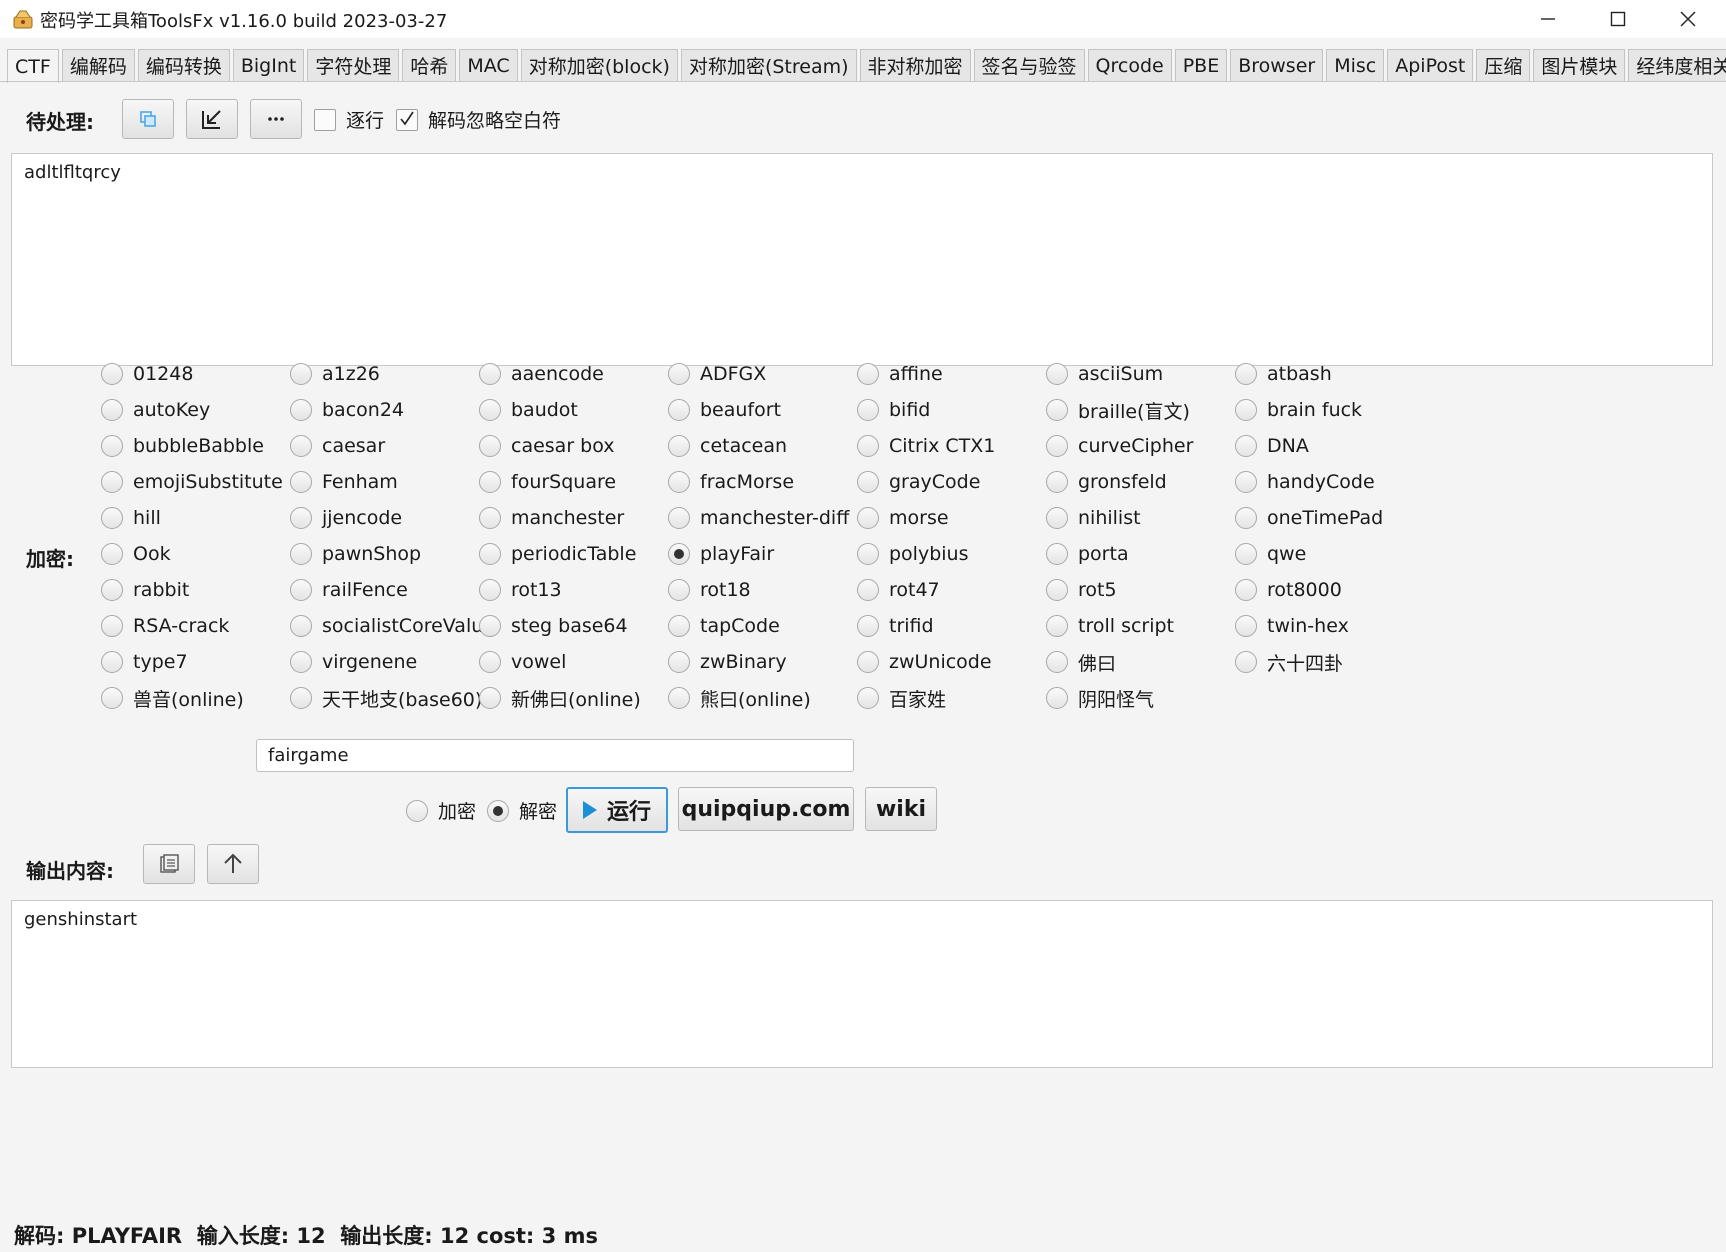 Image resolution: width=1726 pixels, height=1252 pixels. I want to click on algorithm-radio: 新佛曰(online), so click(560, 698).